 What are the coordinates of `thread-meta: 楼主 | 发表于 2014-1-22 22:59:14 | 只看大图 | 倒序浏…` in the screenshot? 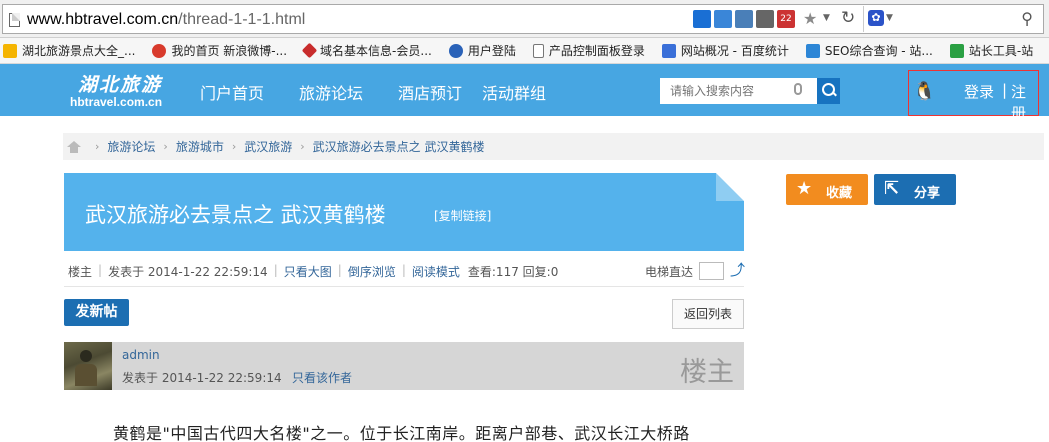 It's located at (313, 271).